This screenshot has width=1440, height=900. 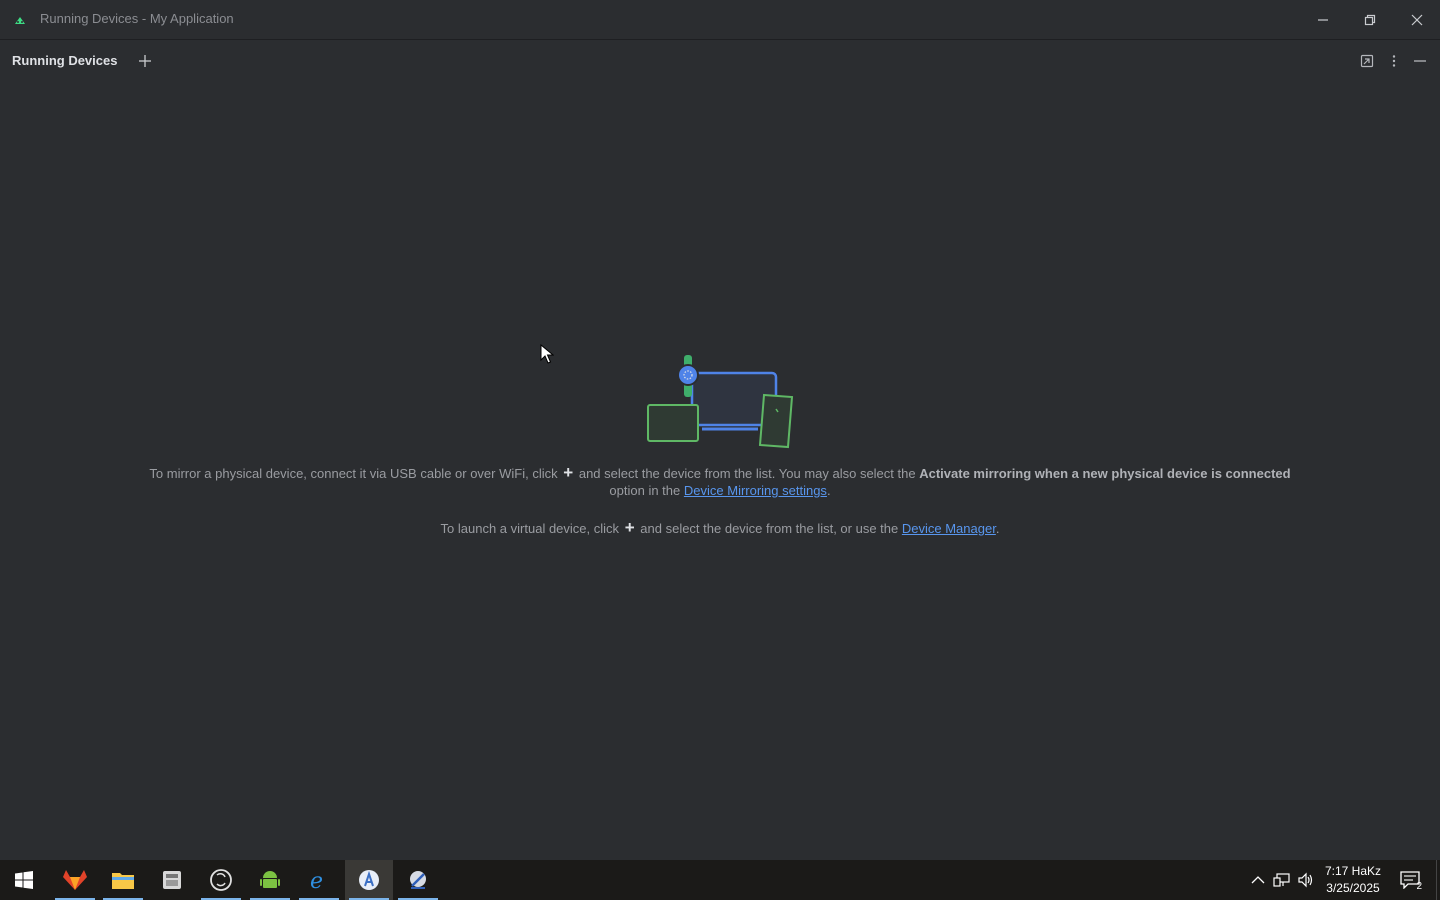 I want to click on restore-icon, so click(x=1370, y=20).